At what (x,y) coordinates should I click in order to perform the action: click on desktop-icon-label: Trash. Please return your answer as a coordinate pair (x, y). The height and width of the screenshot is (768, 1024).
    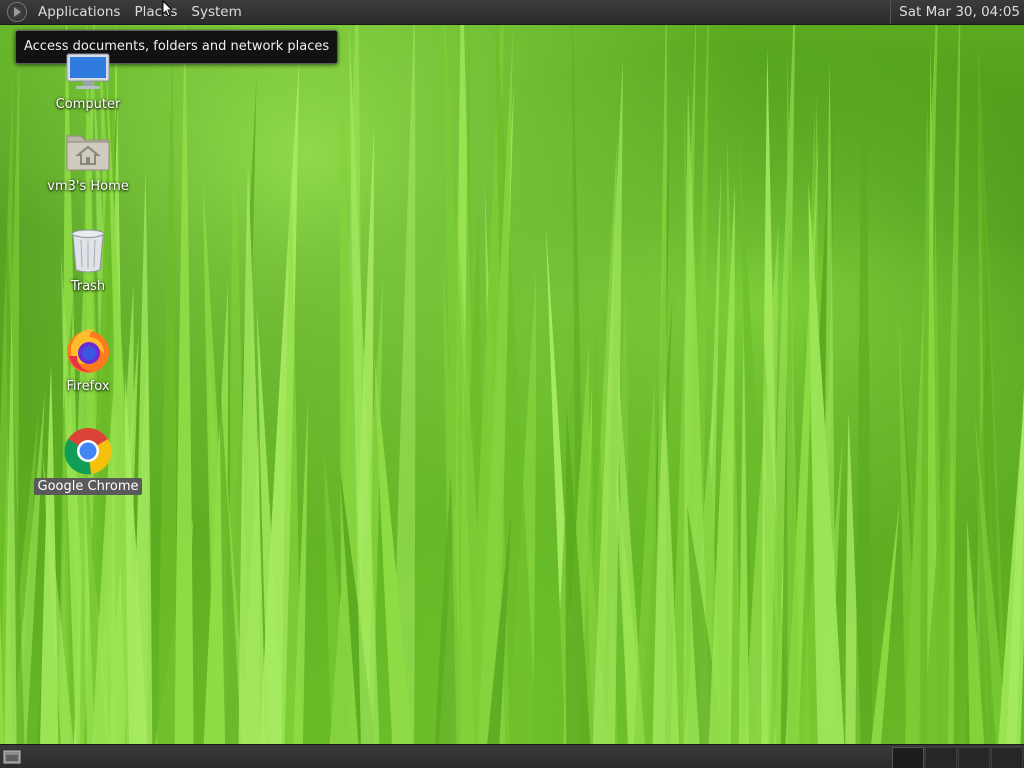
    Looking at the image, I should click on (88, 286).